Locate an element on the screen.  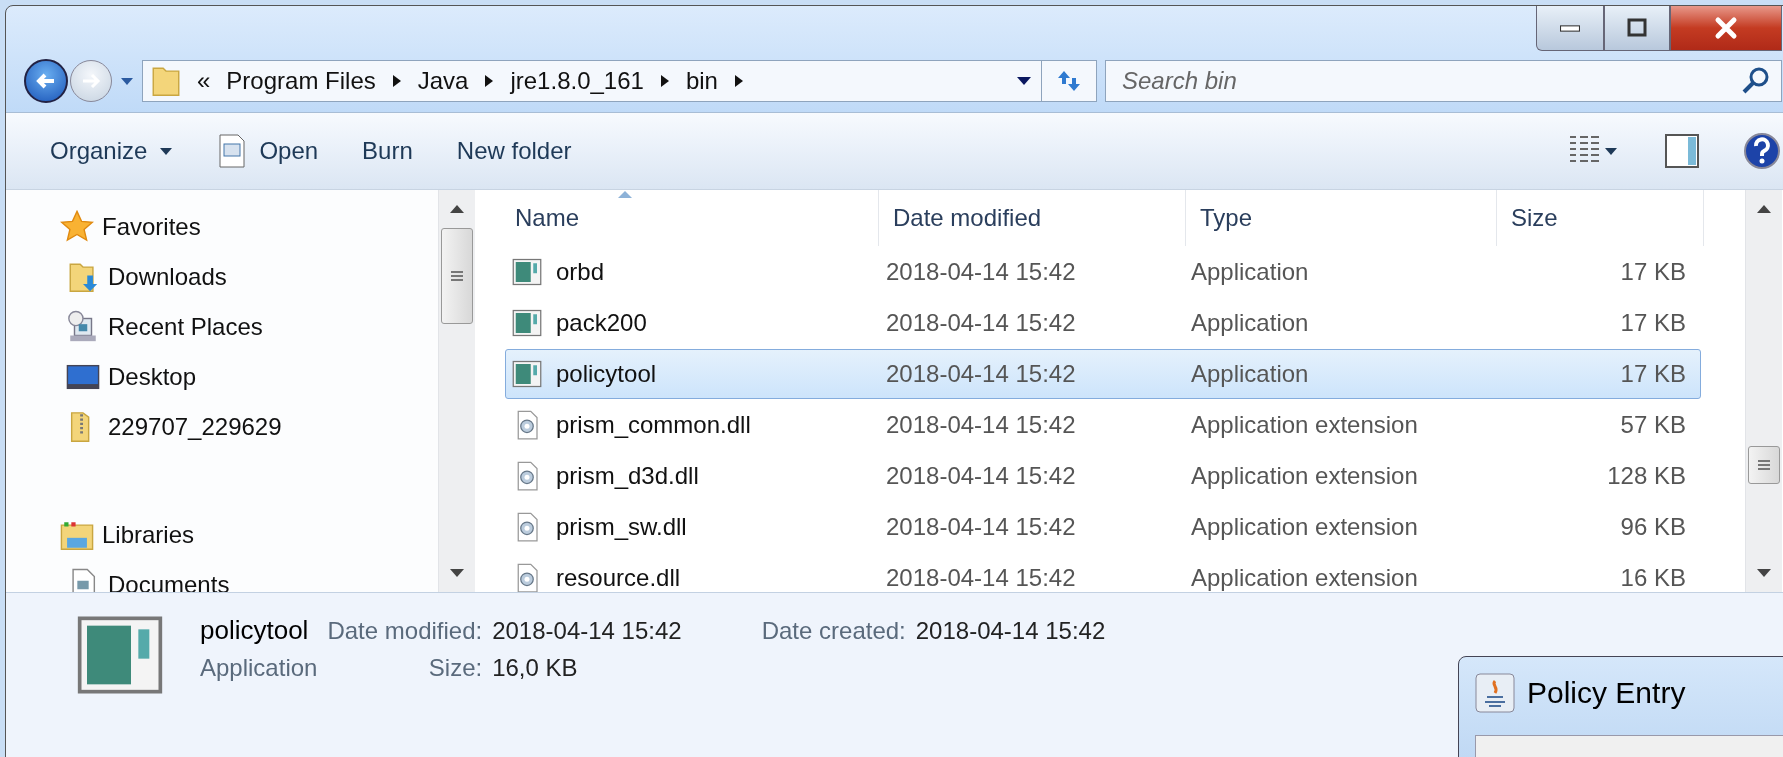
file-name: policytool is located at coordinates (255, 630).